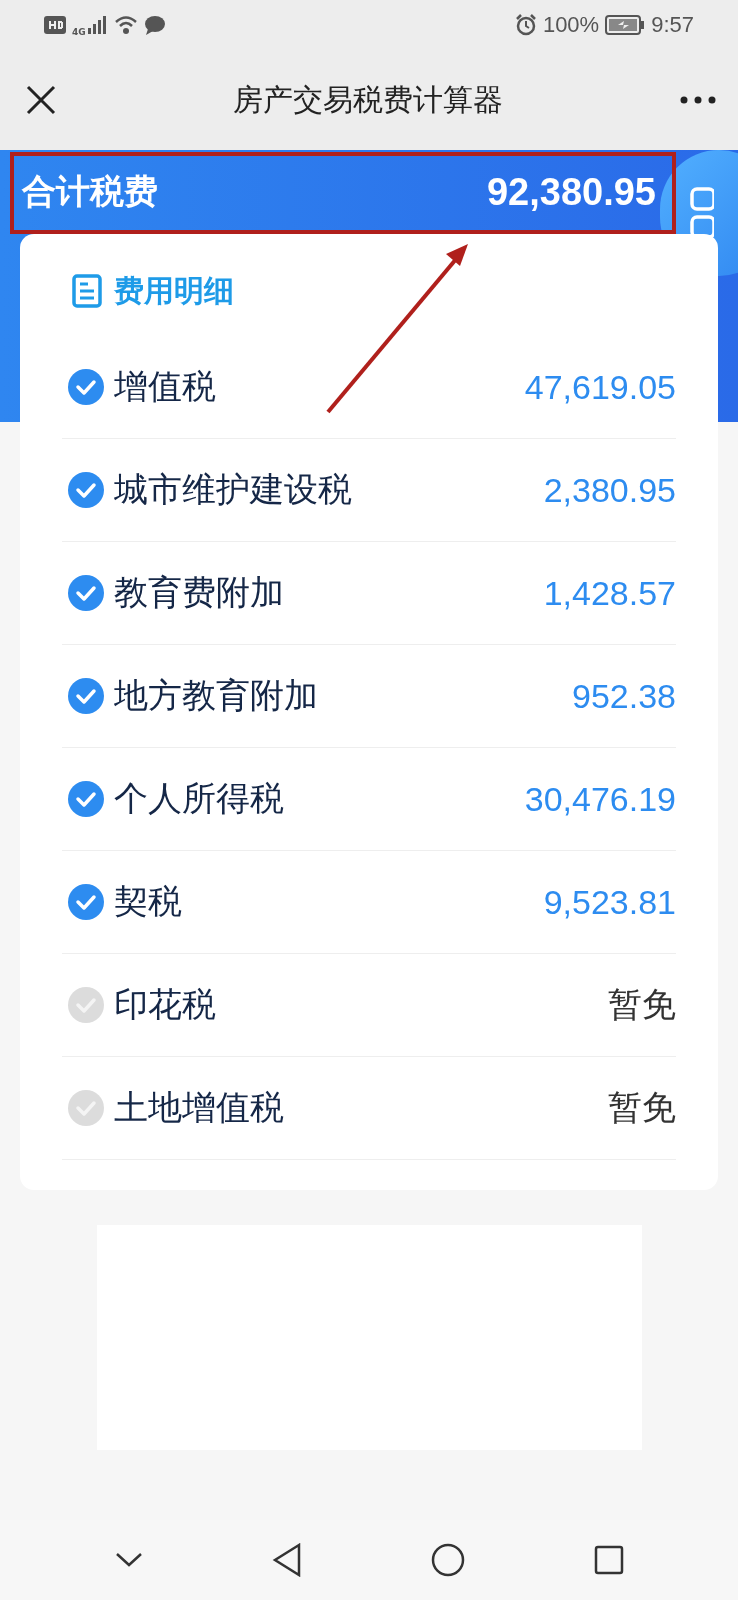  Describe the element at coordinates (154, 25) in the screenshot. I see `chat-icon` at that location.